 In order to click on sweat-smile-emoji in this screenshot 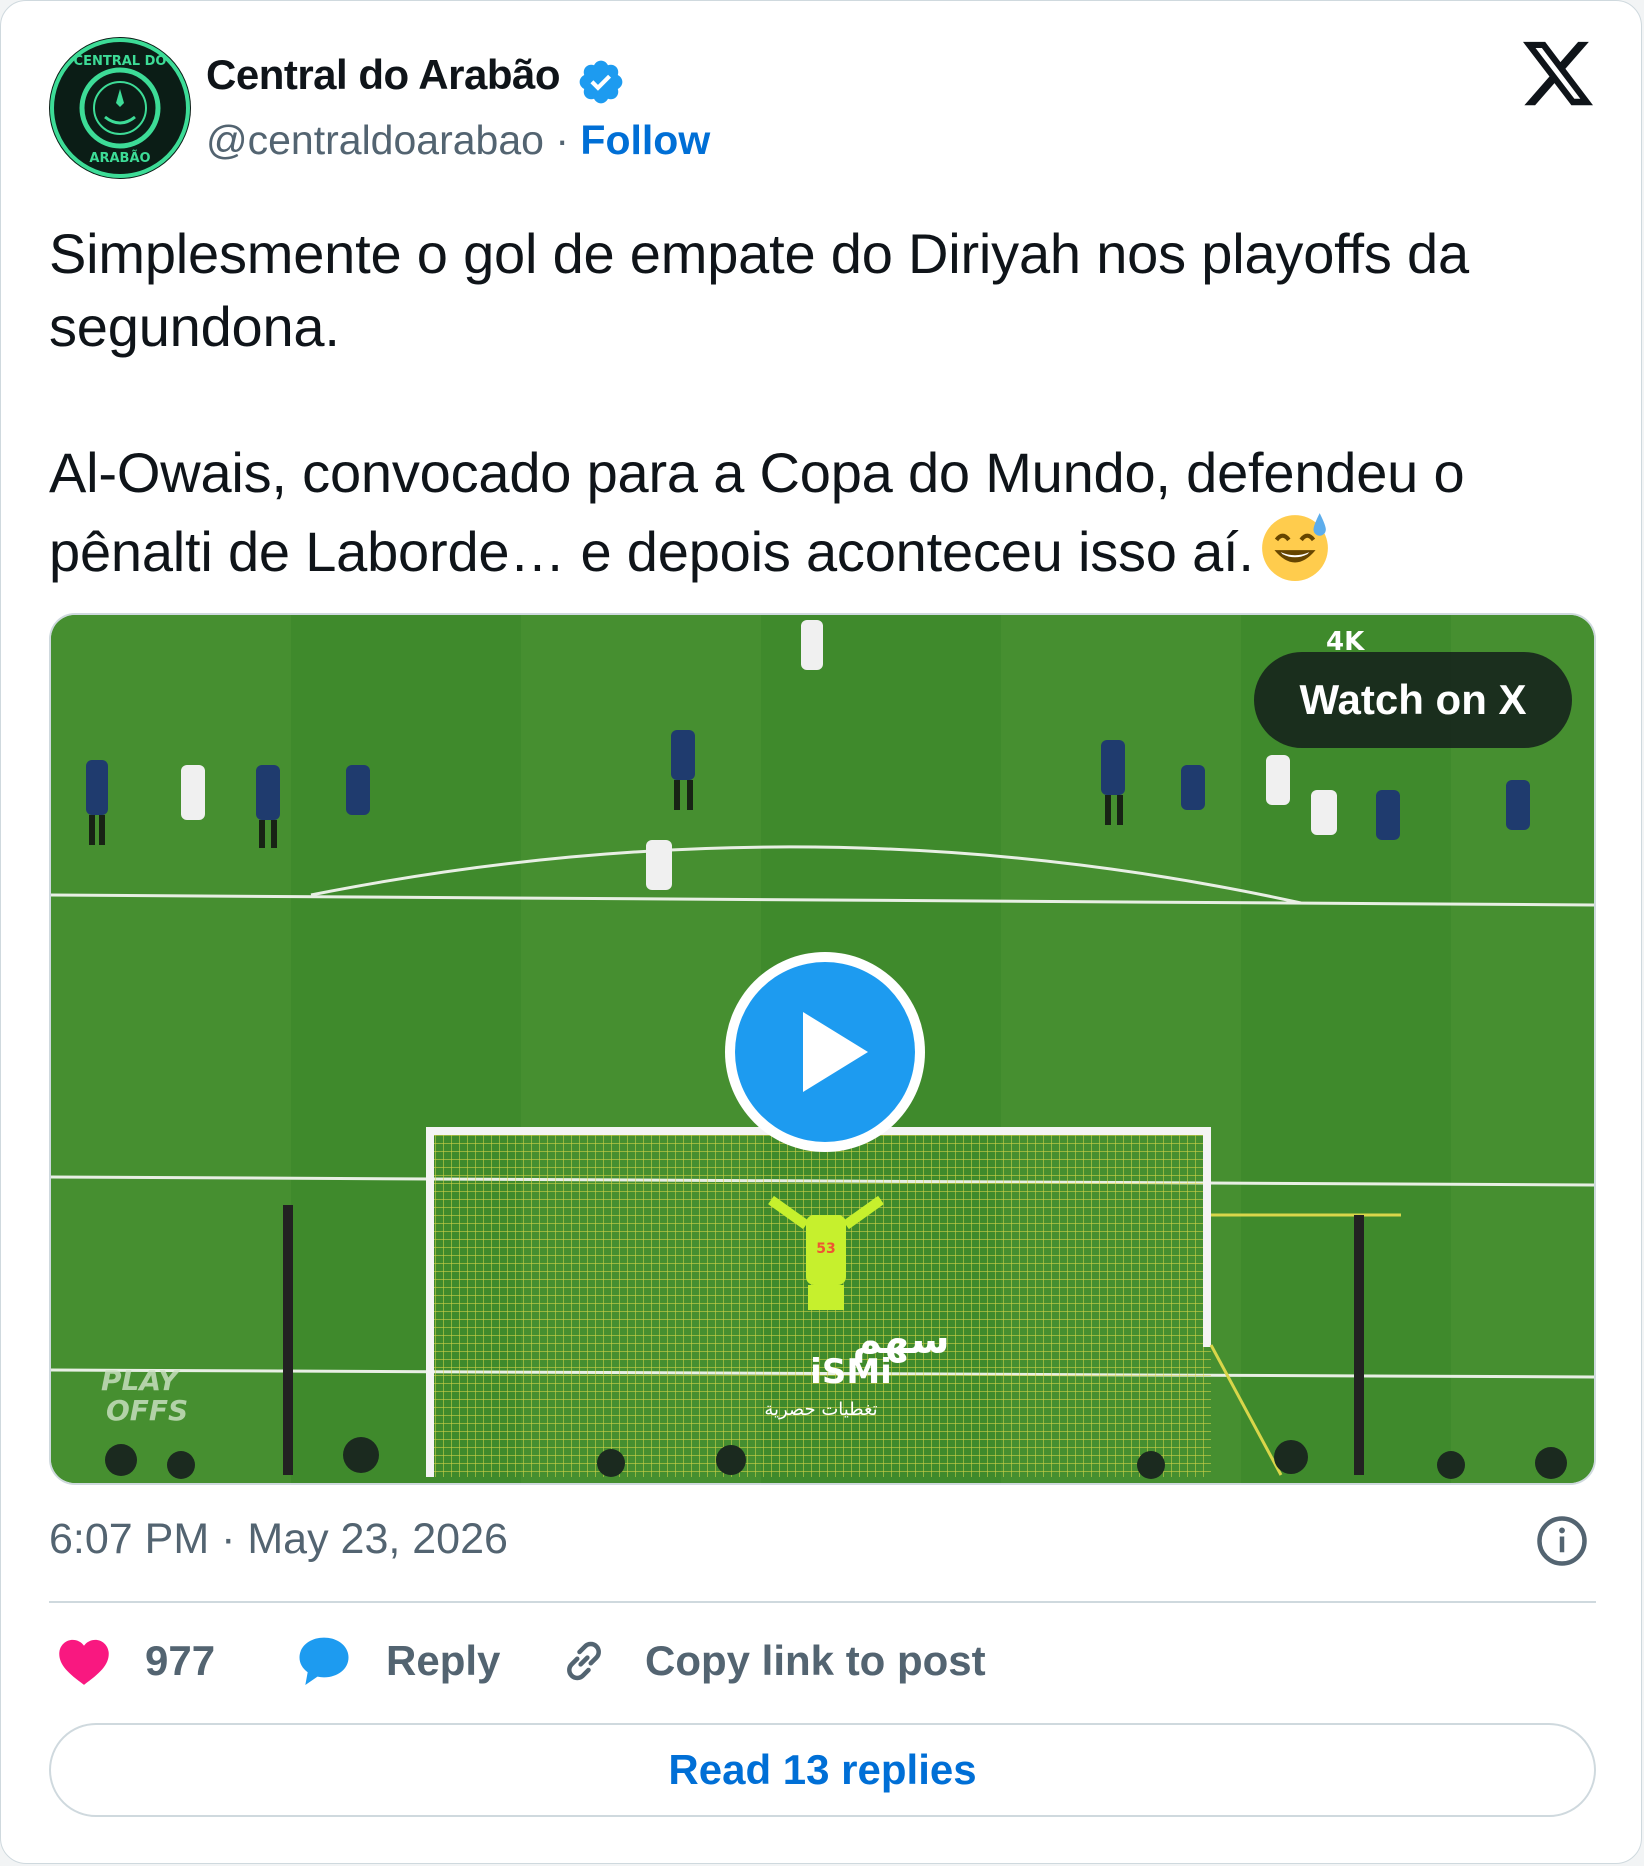, I will do `click(1294, 547)`.